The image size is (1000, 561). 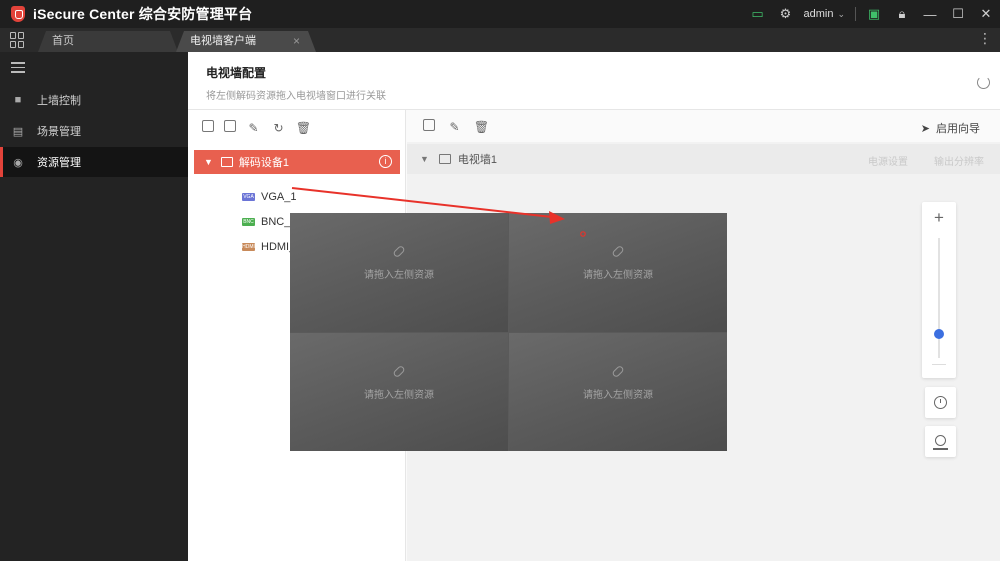 I want to click on guide-label: 启用向导, so click(x=958, y=129).